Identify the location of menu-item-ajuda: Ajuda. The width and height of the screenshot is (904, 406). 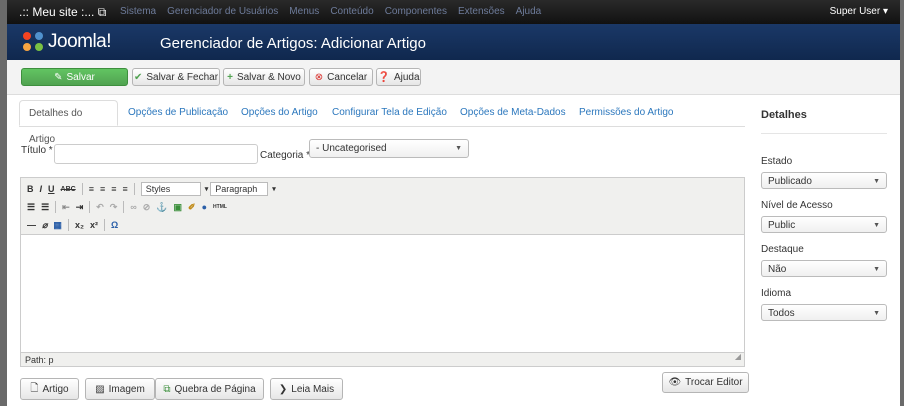
(529, 11).